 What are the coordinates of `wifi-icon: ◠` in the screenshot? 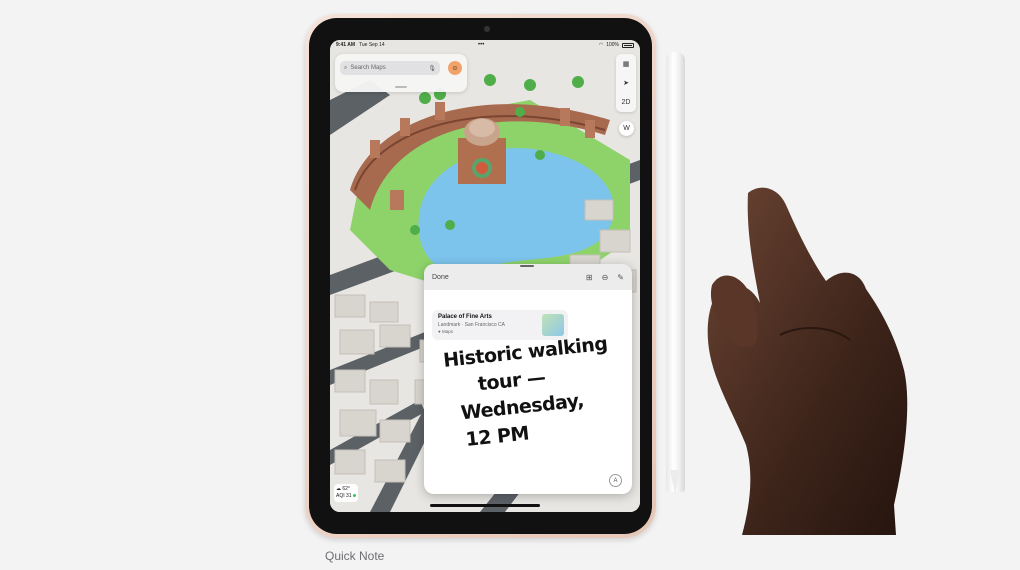 It's located at (601, 45).